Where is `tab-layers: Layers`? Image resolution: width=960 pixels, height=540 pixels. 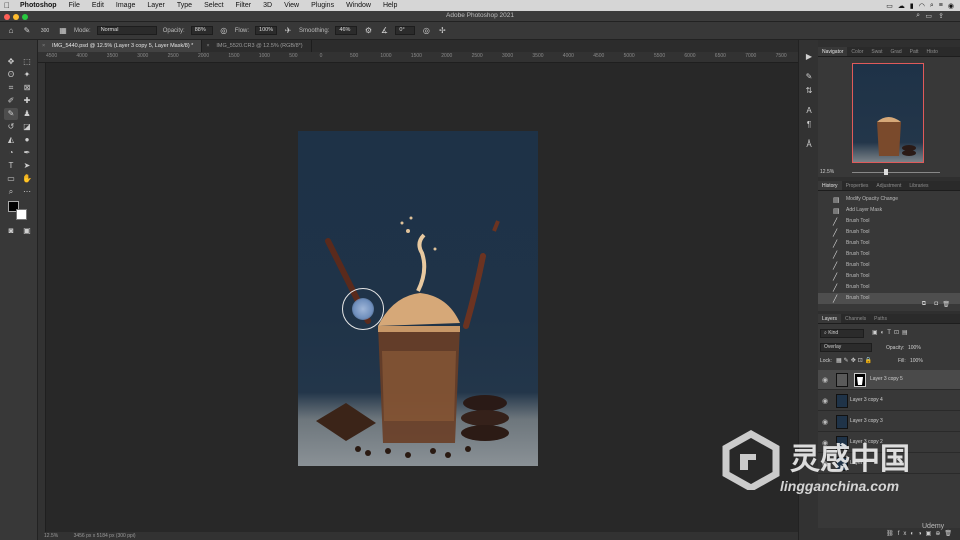 tab-layers: Layers is located at coordinates (830, 318).